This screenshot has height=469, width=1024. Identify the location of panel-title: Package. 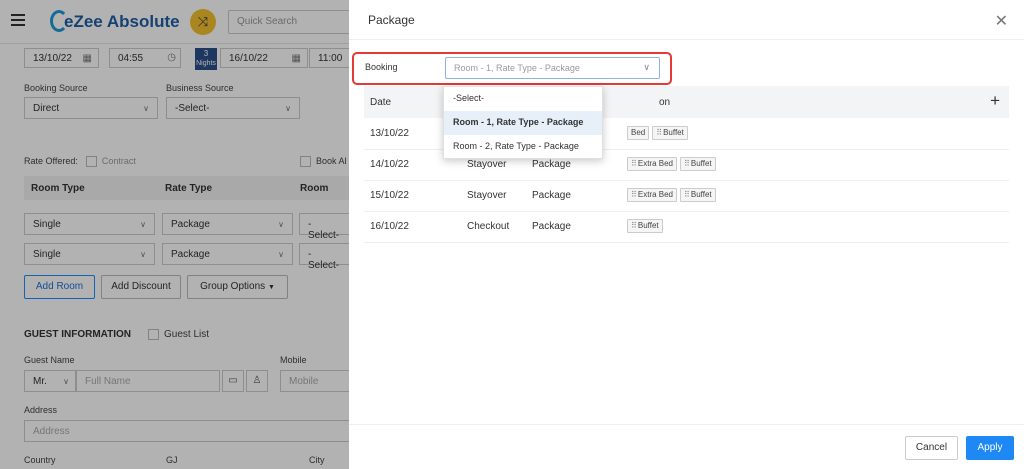
(391, 20).